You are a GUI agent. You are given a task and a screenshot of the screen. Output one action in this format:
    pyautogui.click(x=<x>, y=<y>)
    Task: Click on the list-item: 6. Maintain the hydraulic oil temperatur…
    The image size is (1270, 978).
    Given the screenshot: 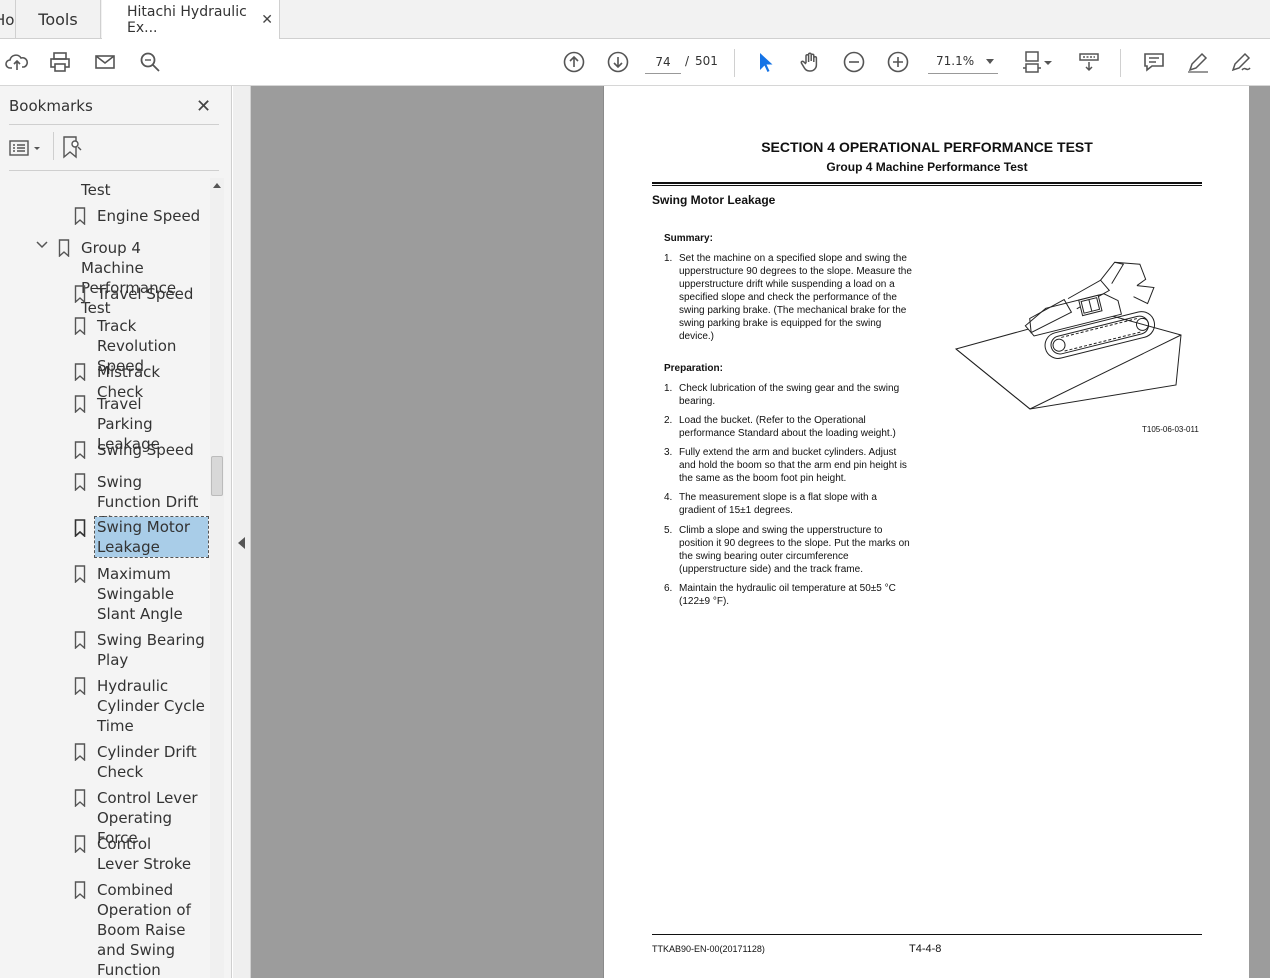 What is the action you would take?
    pyautogui.click(x=789, y=597)
    